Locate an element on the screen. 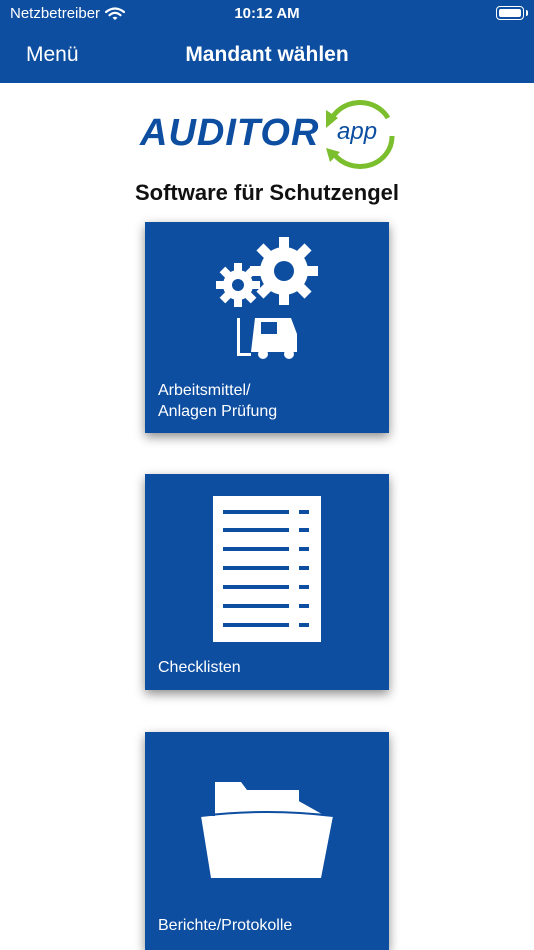  tile-label: Berichte/Protokolle is located at coordinates (225, 925).